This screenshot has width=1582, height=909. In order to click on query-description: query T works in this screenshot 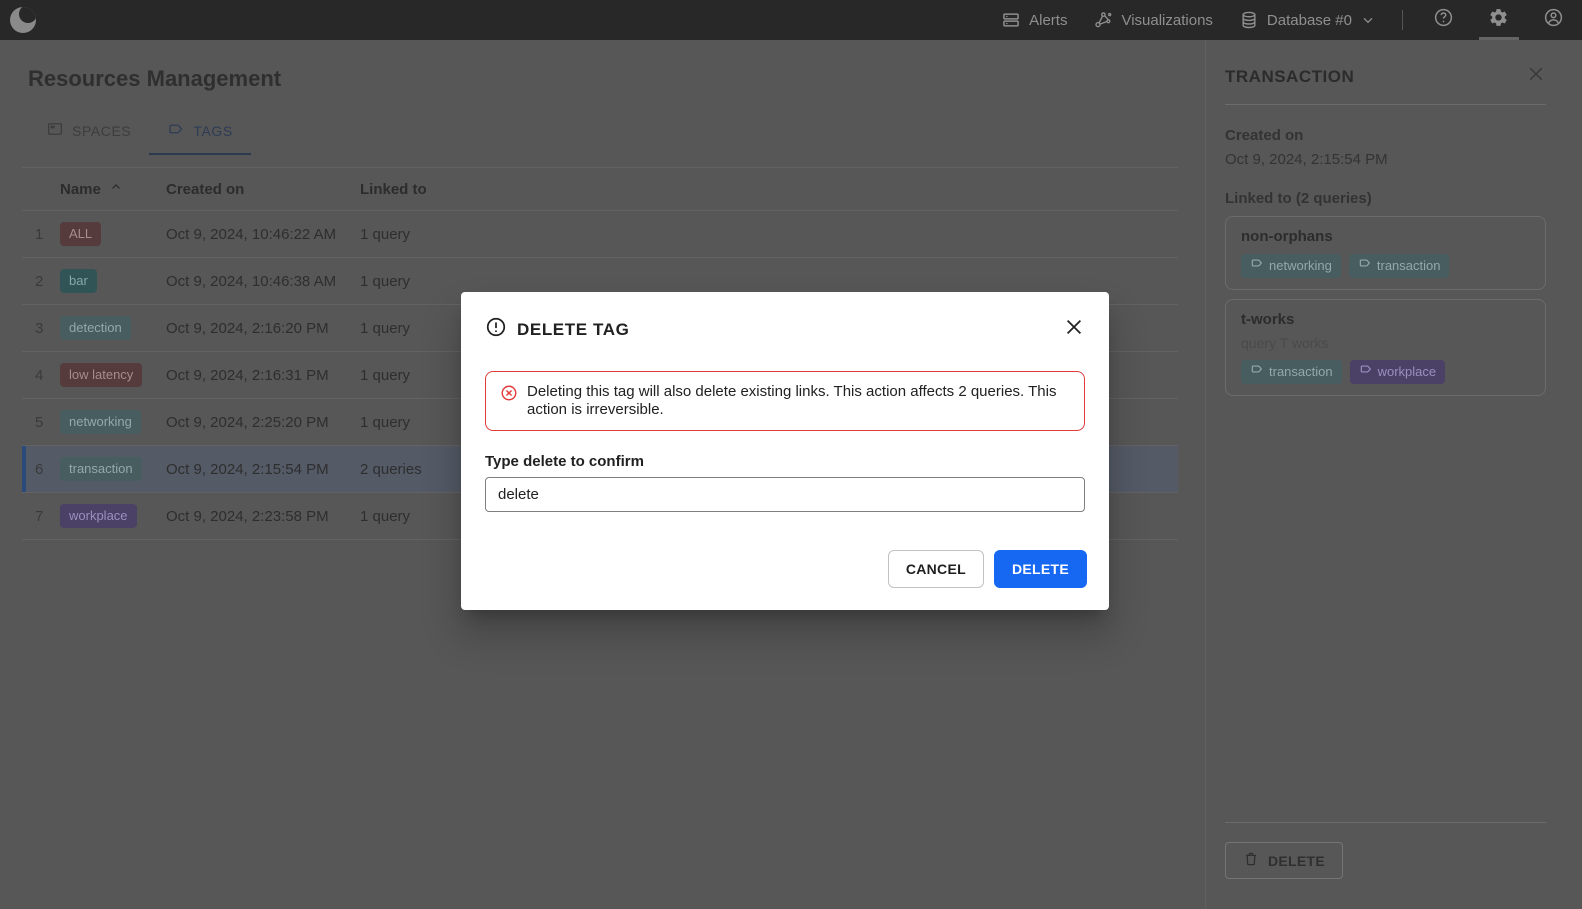, I will do `click(1285, 343)`.